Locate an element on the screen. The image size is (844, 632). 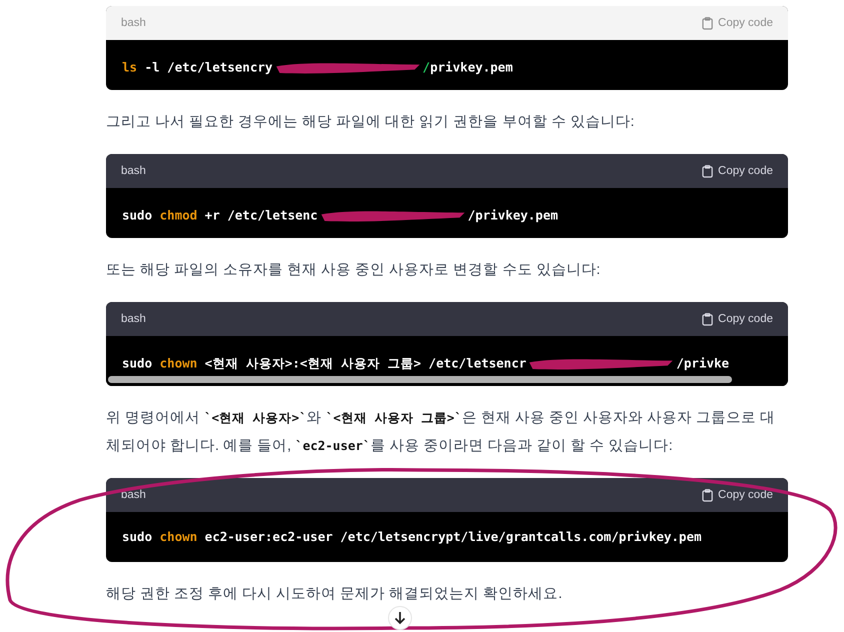
down-arrow-icon is located at coordinates (400, 618).